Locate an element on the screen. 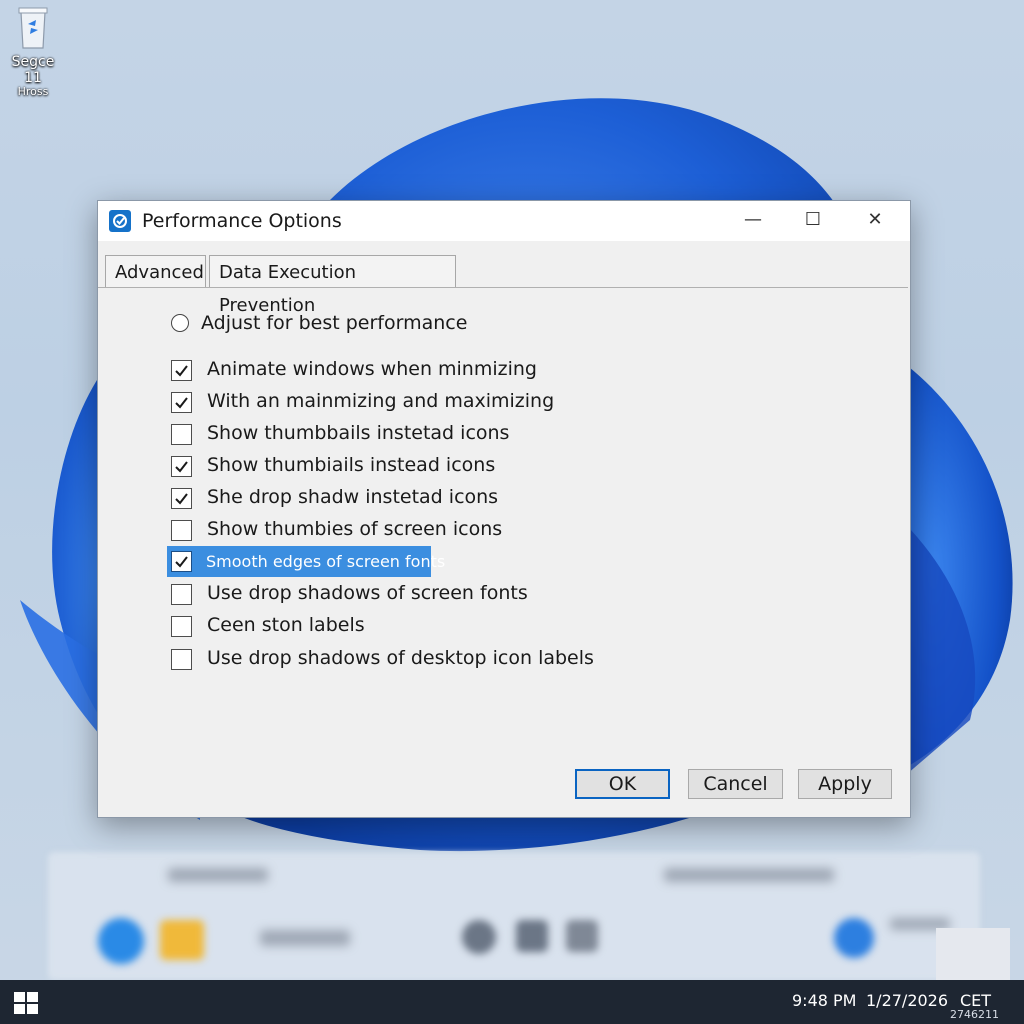  ok-button: OK is located at coordinates (622, 784).